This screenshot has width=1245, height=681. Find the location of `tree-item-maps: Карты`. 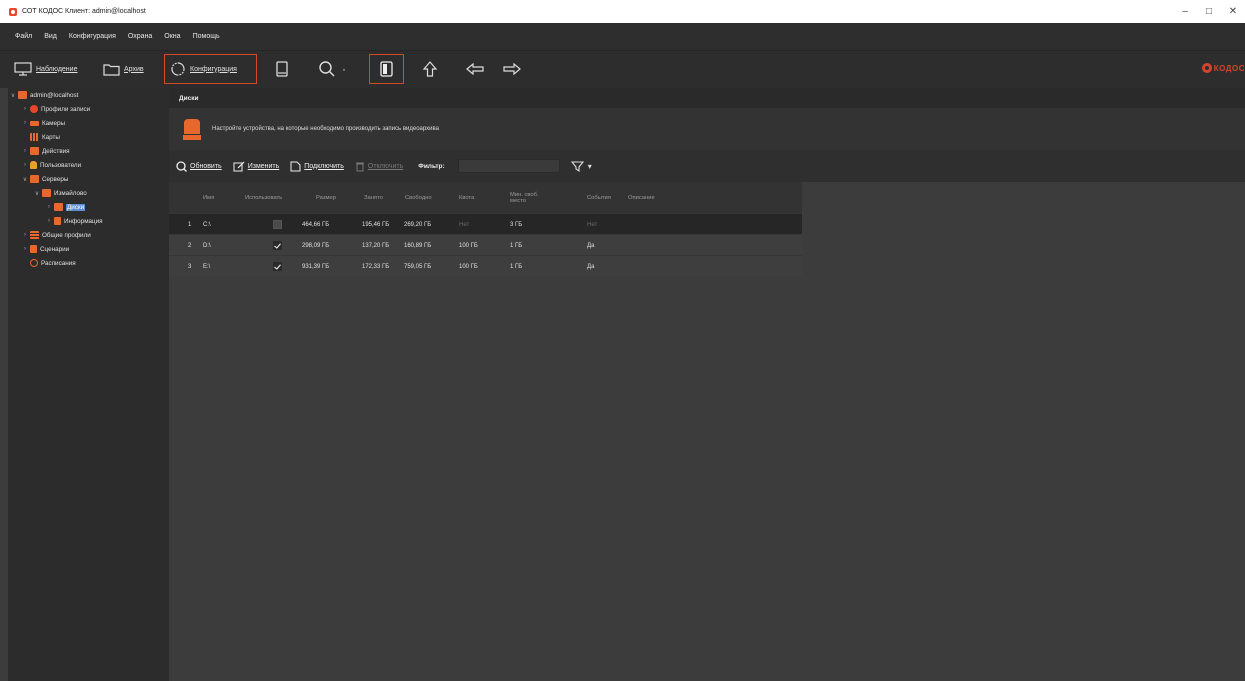

tree-item-maps: Карты is located at coordinates (45, 137).